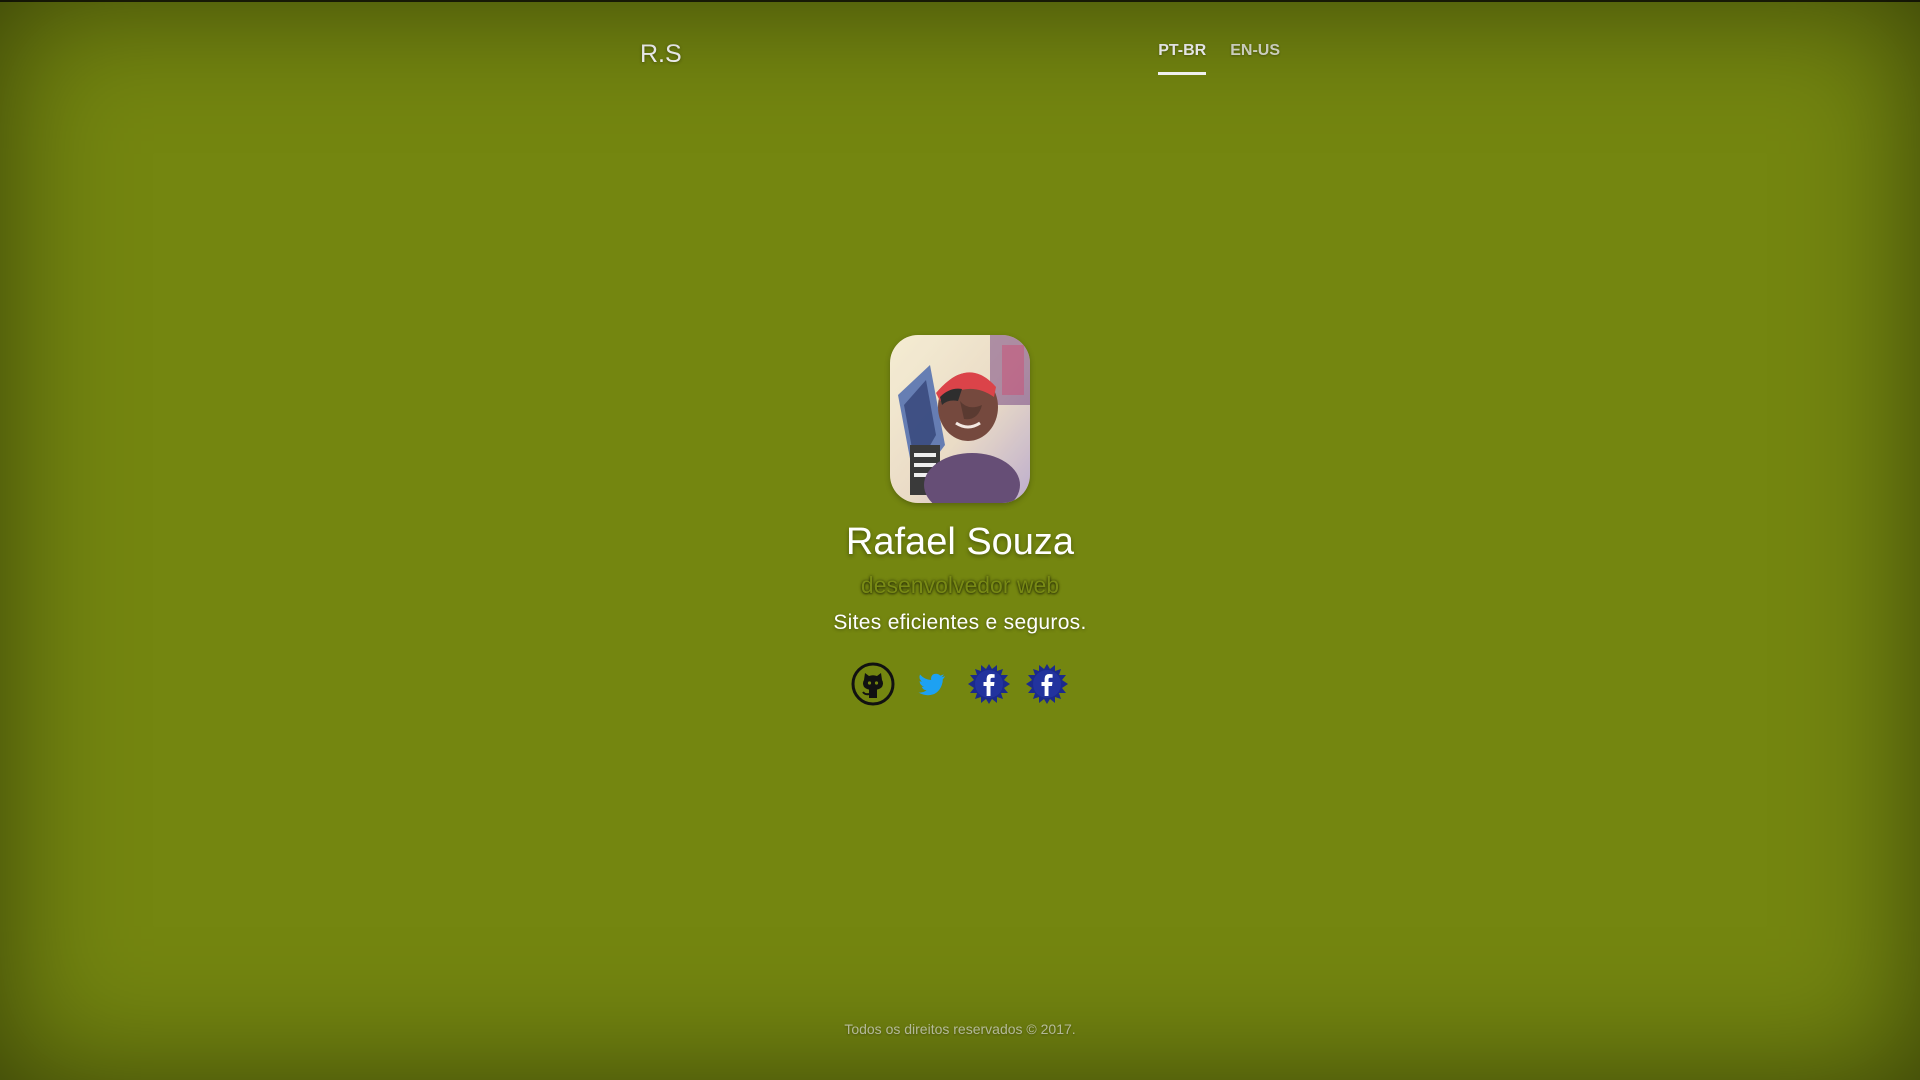 Image resolution: width=1920 pixels, height=1080 pixels. I want to click on profile-role: desenvolvedor web, so click(960, 585).